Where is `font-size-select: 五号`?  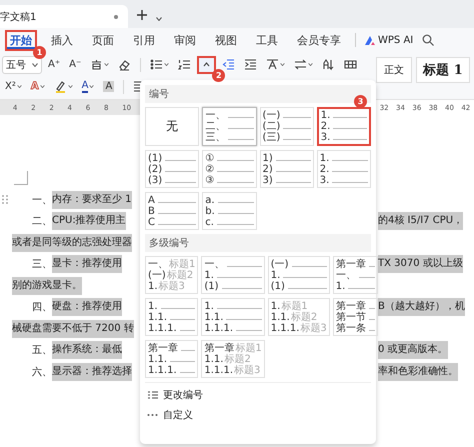 font-size-select: 五号 is located at coordinates (22, 65).